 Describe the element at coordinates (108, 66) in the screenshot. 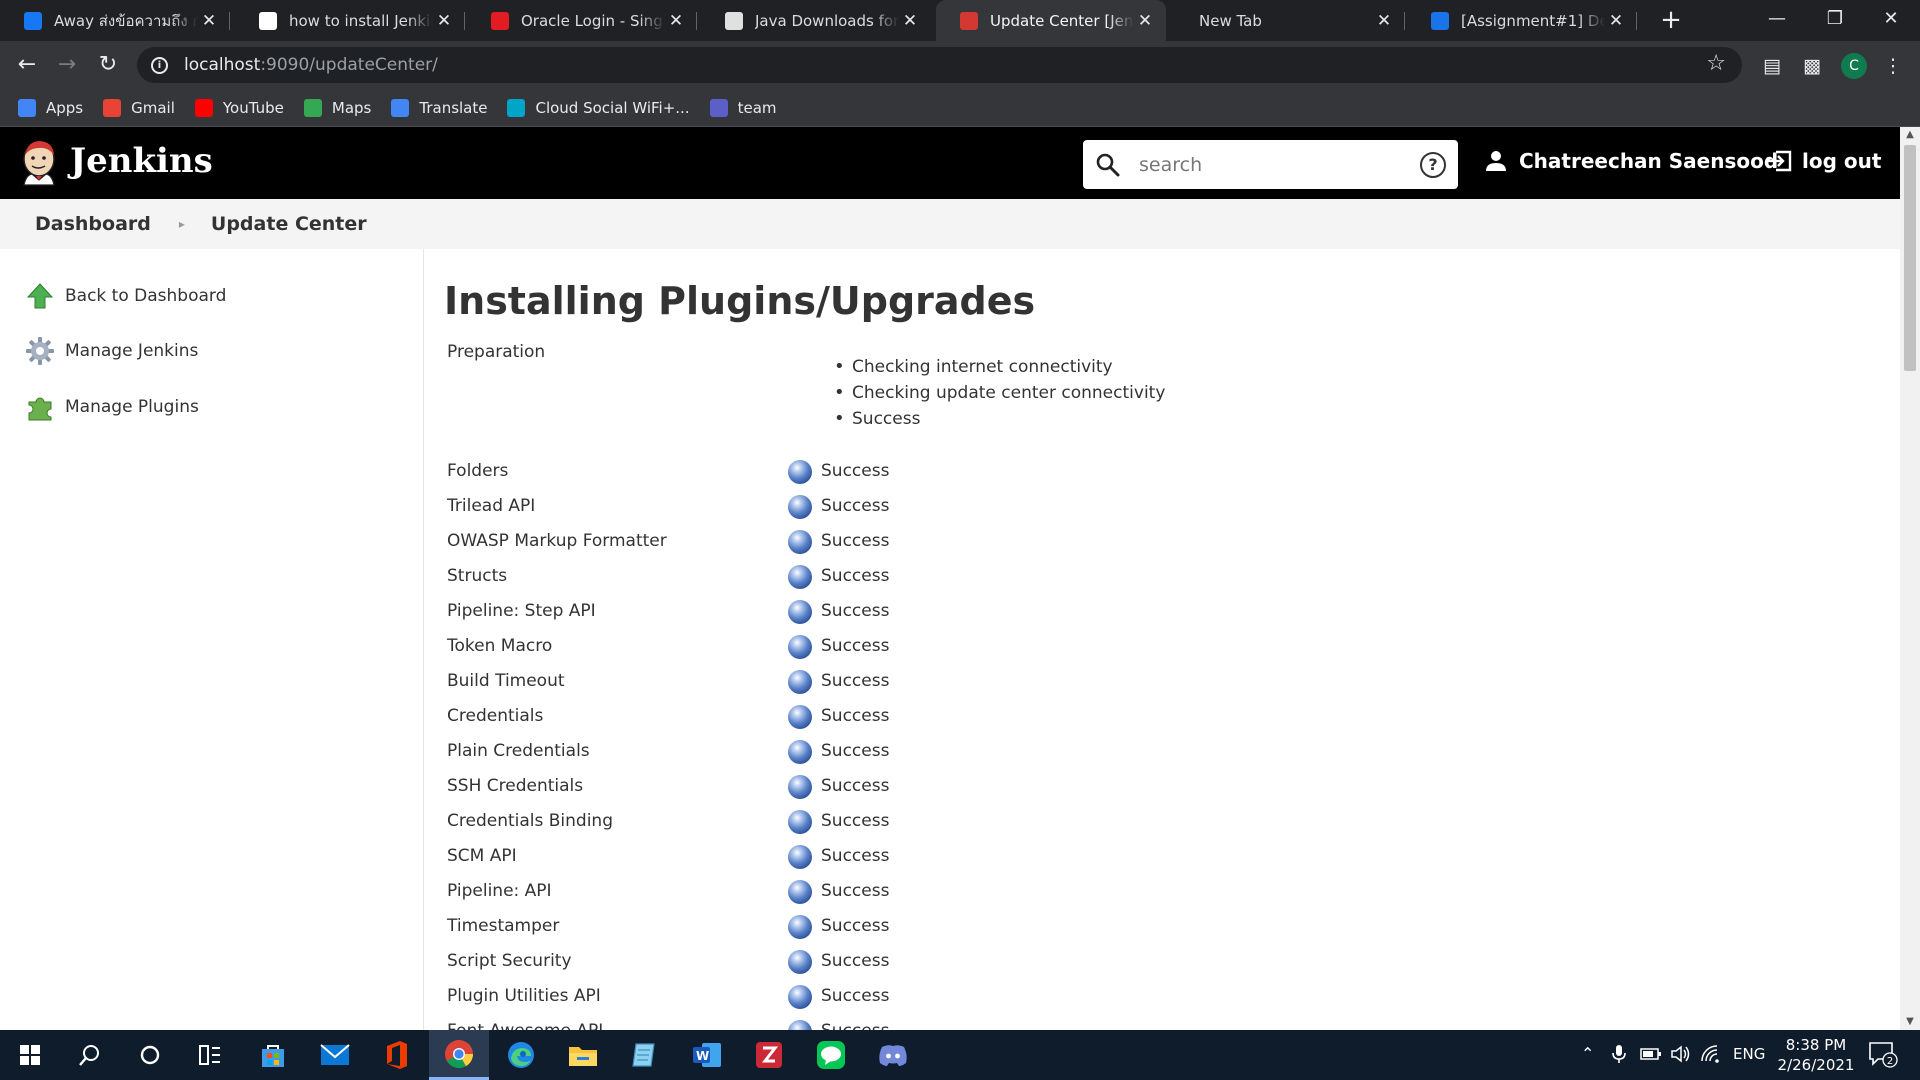

I see `reload-icon: ↻` at that location.